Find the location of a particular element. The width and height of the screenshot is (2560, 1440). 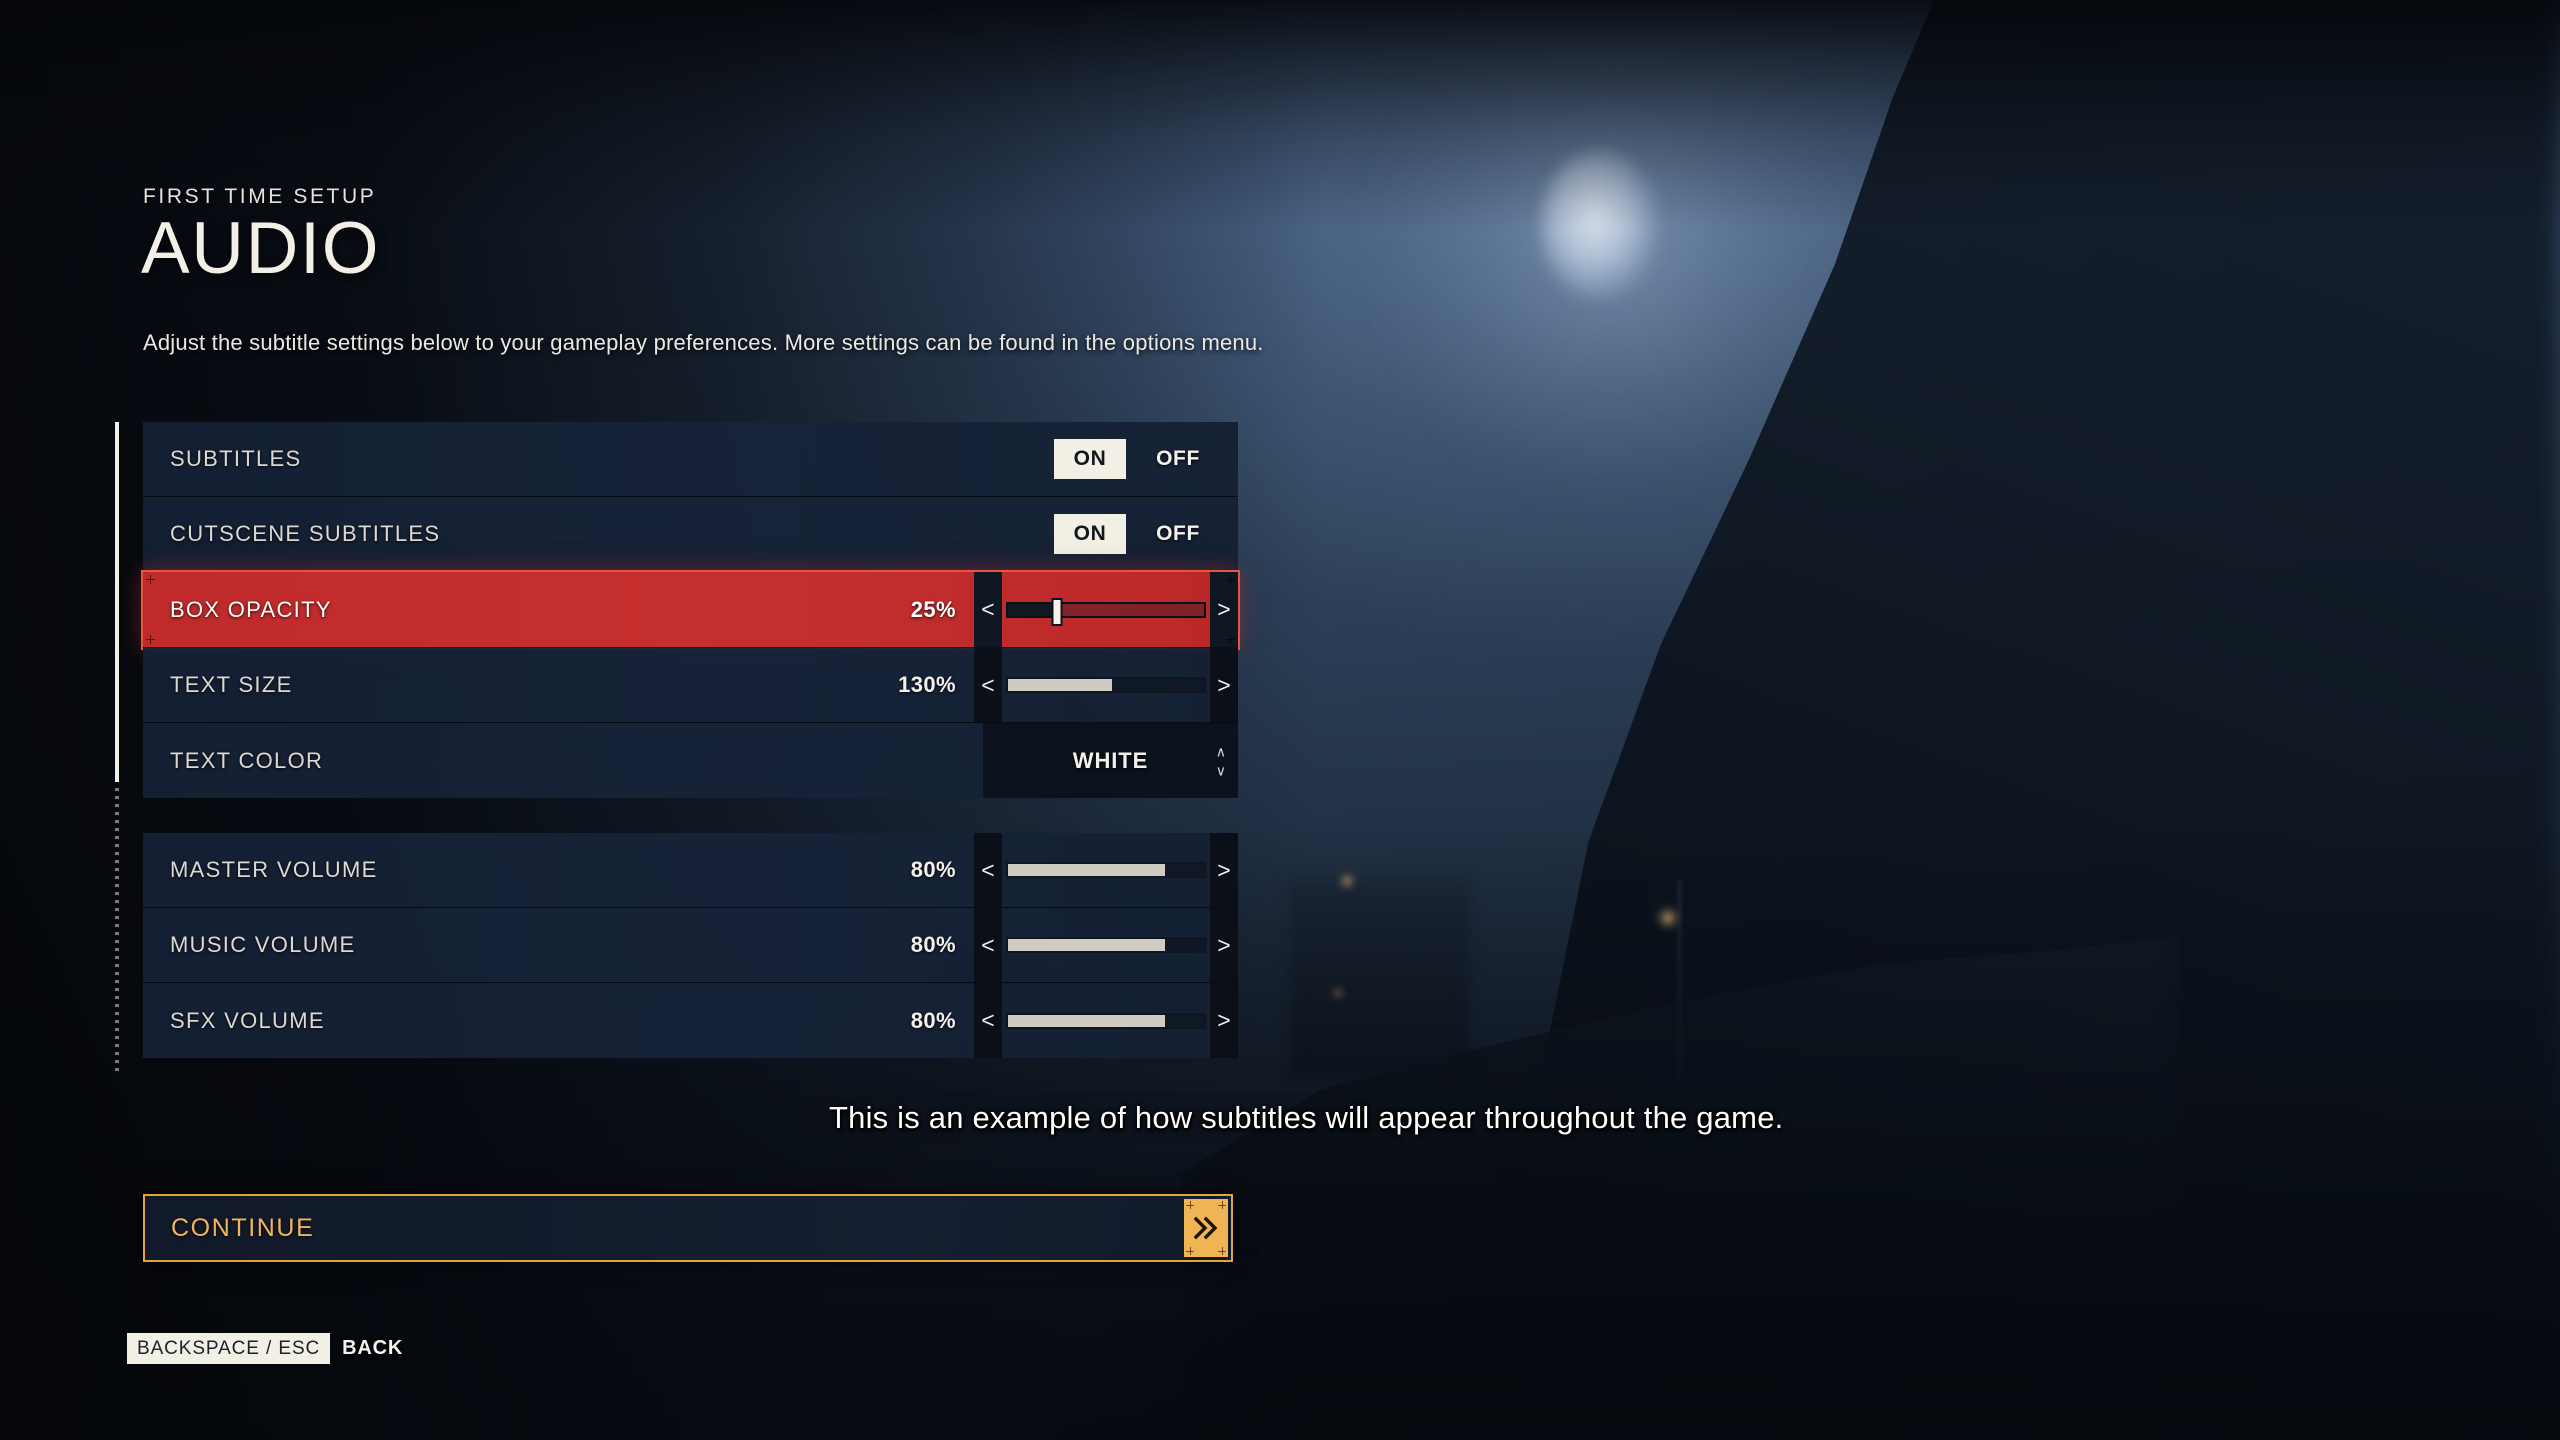

setting-value: 130% is located at coordinates (927, 684).